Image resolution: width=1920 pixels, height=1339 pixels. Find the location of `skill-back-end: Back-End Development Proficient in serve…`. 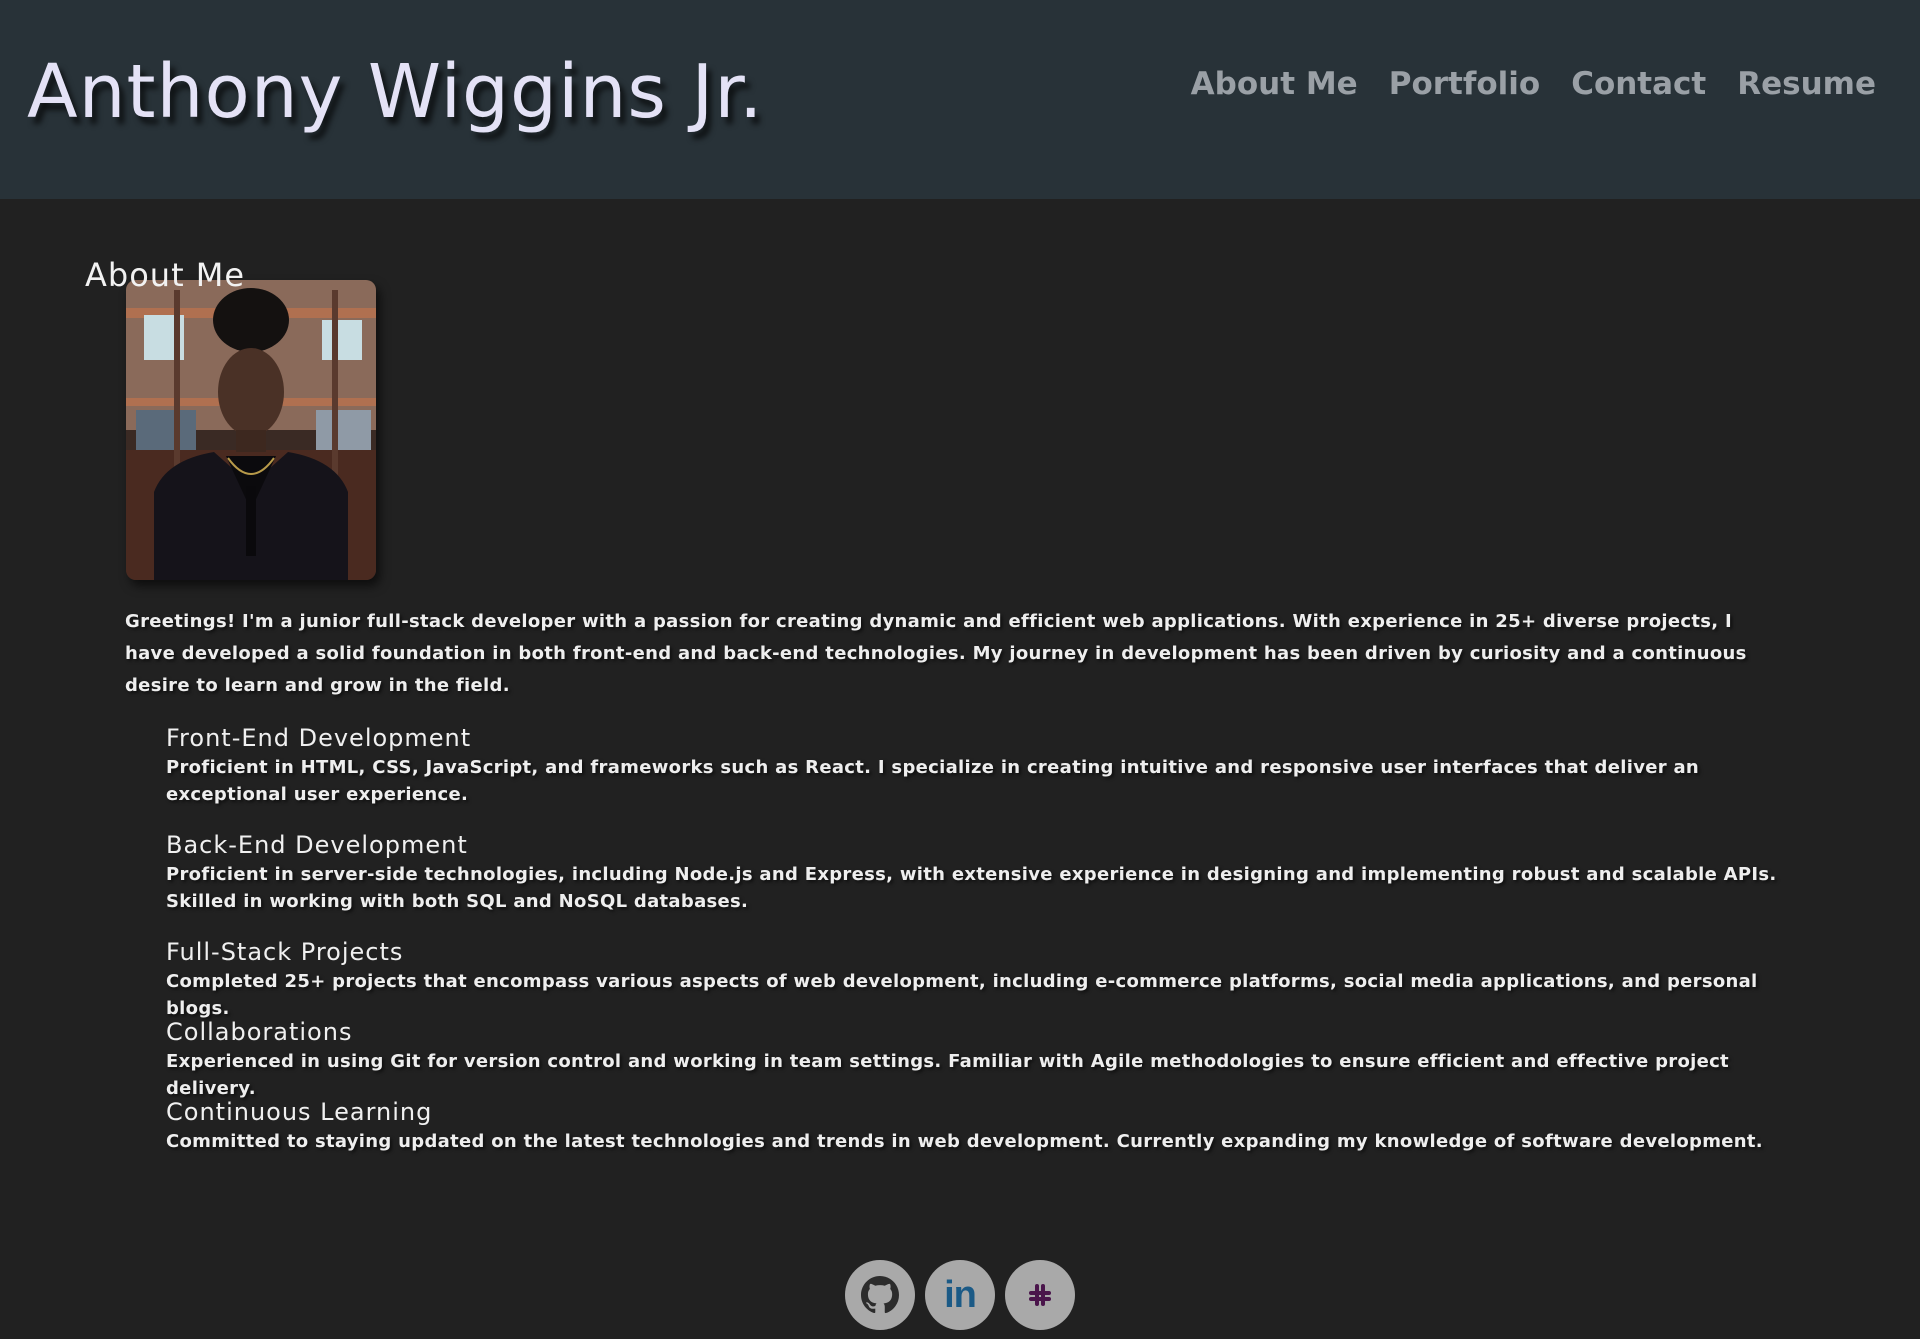

skill-back-end: Back-End Development Proficient in serve… is located at coordinates (986, 872).